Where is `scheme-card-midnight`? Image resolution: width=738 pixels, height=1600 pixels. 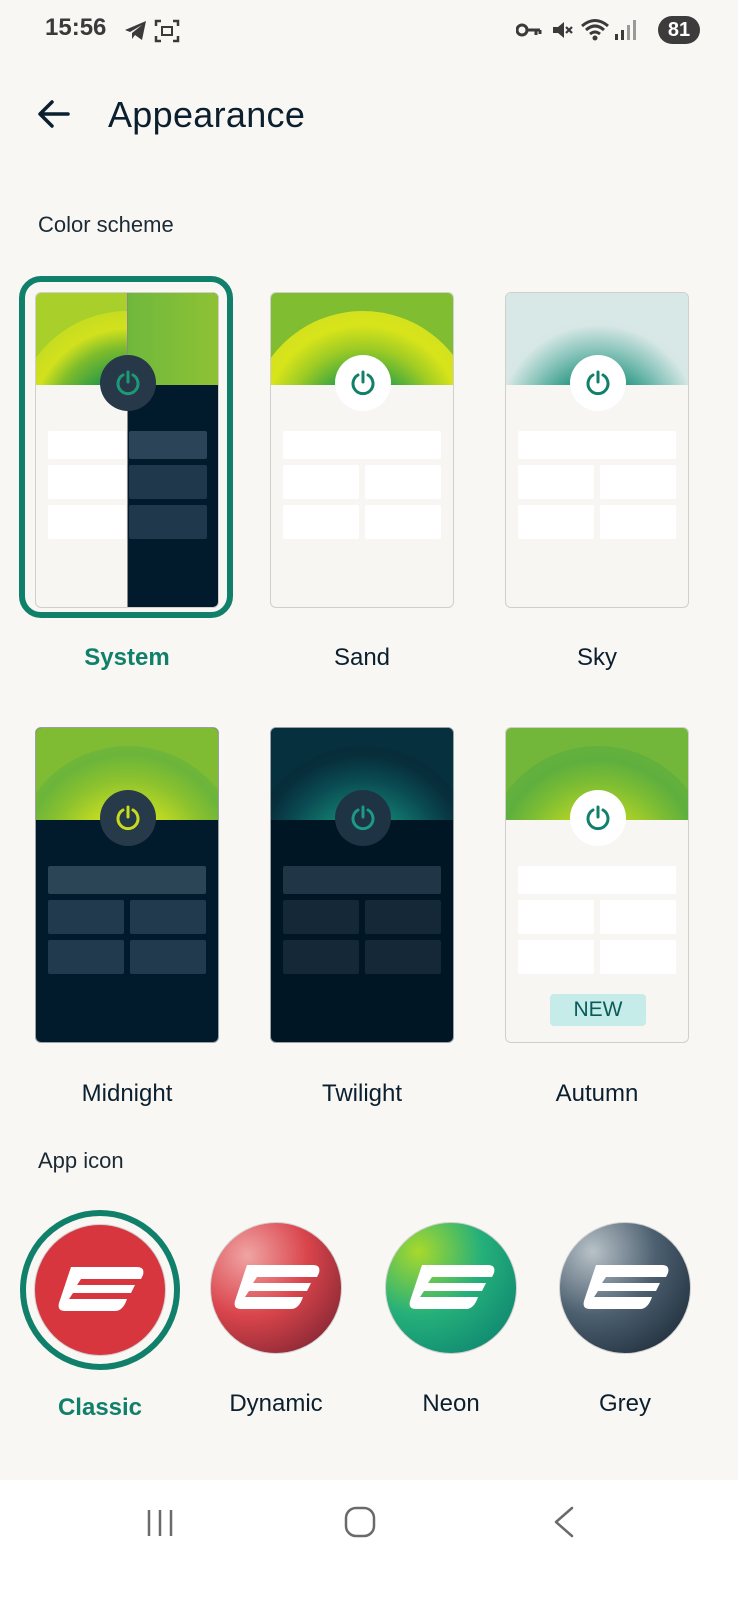
scheme-card-midnight is located at coordinates (127, 885).